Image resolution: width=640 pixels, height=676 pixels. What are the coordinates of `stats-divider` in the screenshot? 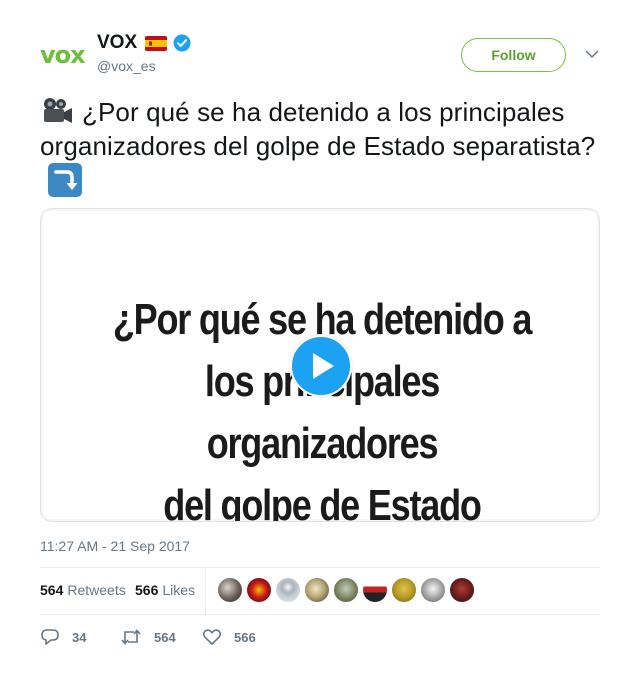 It's located at (205, 591).